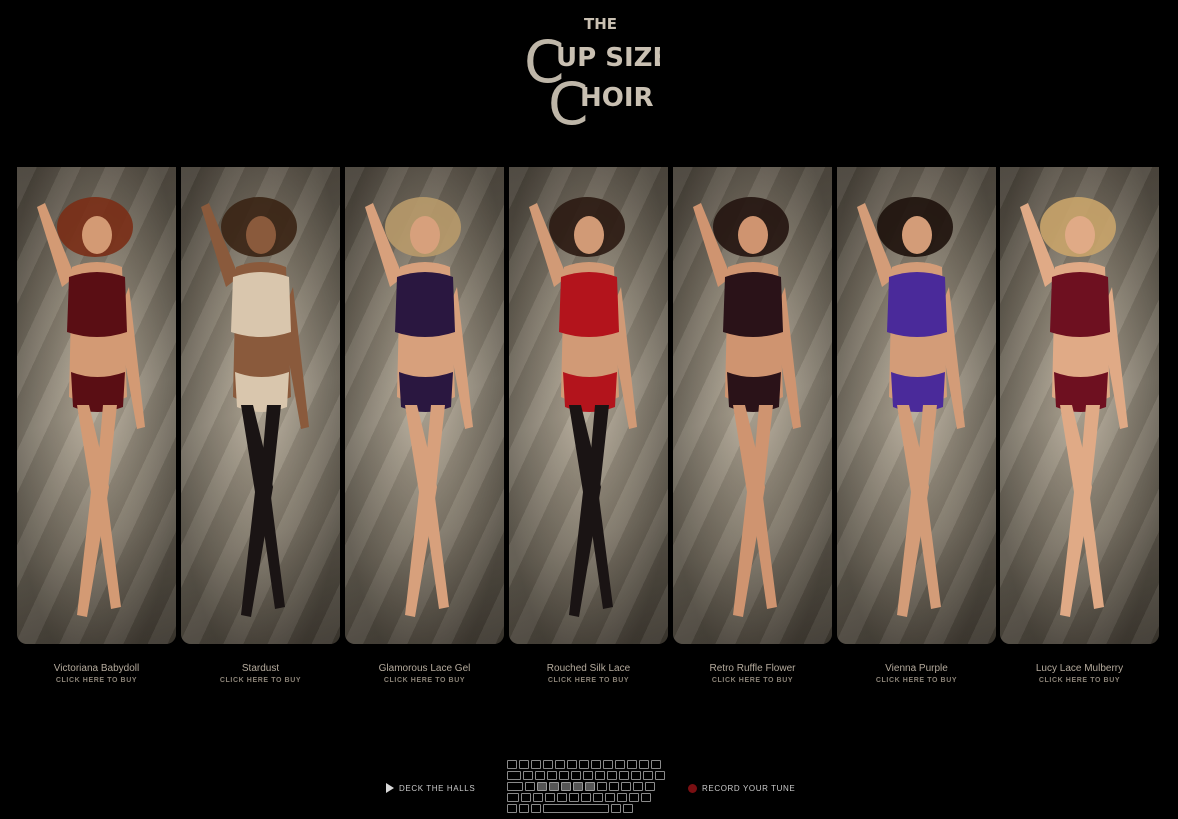 Image resolution: width=1178 pixels, height=819 pixels. I want to click on logo-graphic: THE C UP SIZE C HOIR, so click(592, 72).